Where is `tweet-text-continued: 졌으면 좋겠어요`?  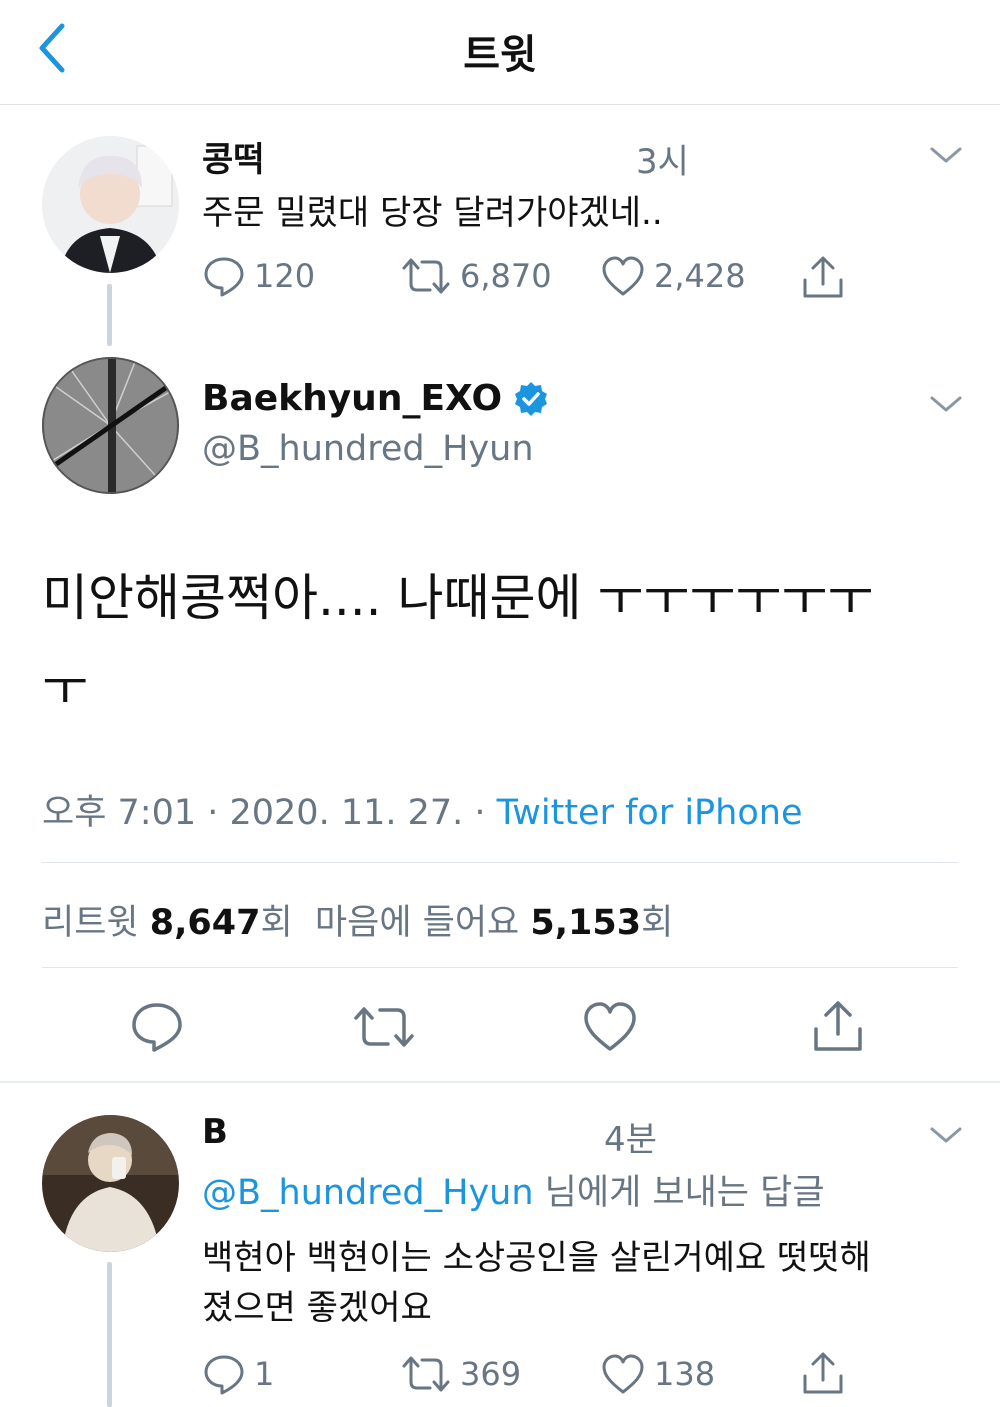
tweet-text-continued: 졌으면 좋겠어요 is located at coordinates (317, 1308).